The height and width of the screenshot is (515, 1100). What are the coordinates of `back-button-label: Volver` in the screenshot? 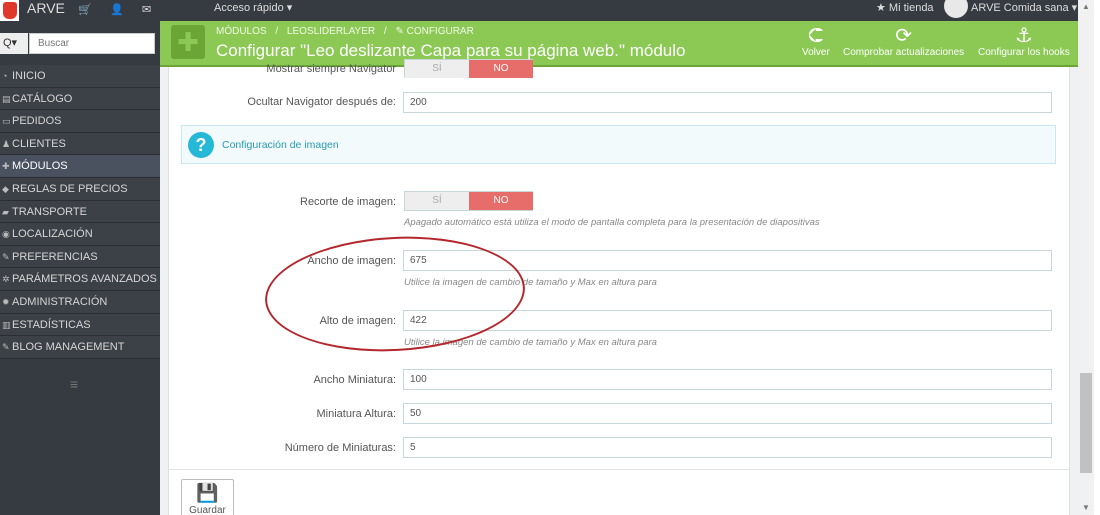 It's located at (816, 52).